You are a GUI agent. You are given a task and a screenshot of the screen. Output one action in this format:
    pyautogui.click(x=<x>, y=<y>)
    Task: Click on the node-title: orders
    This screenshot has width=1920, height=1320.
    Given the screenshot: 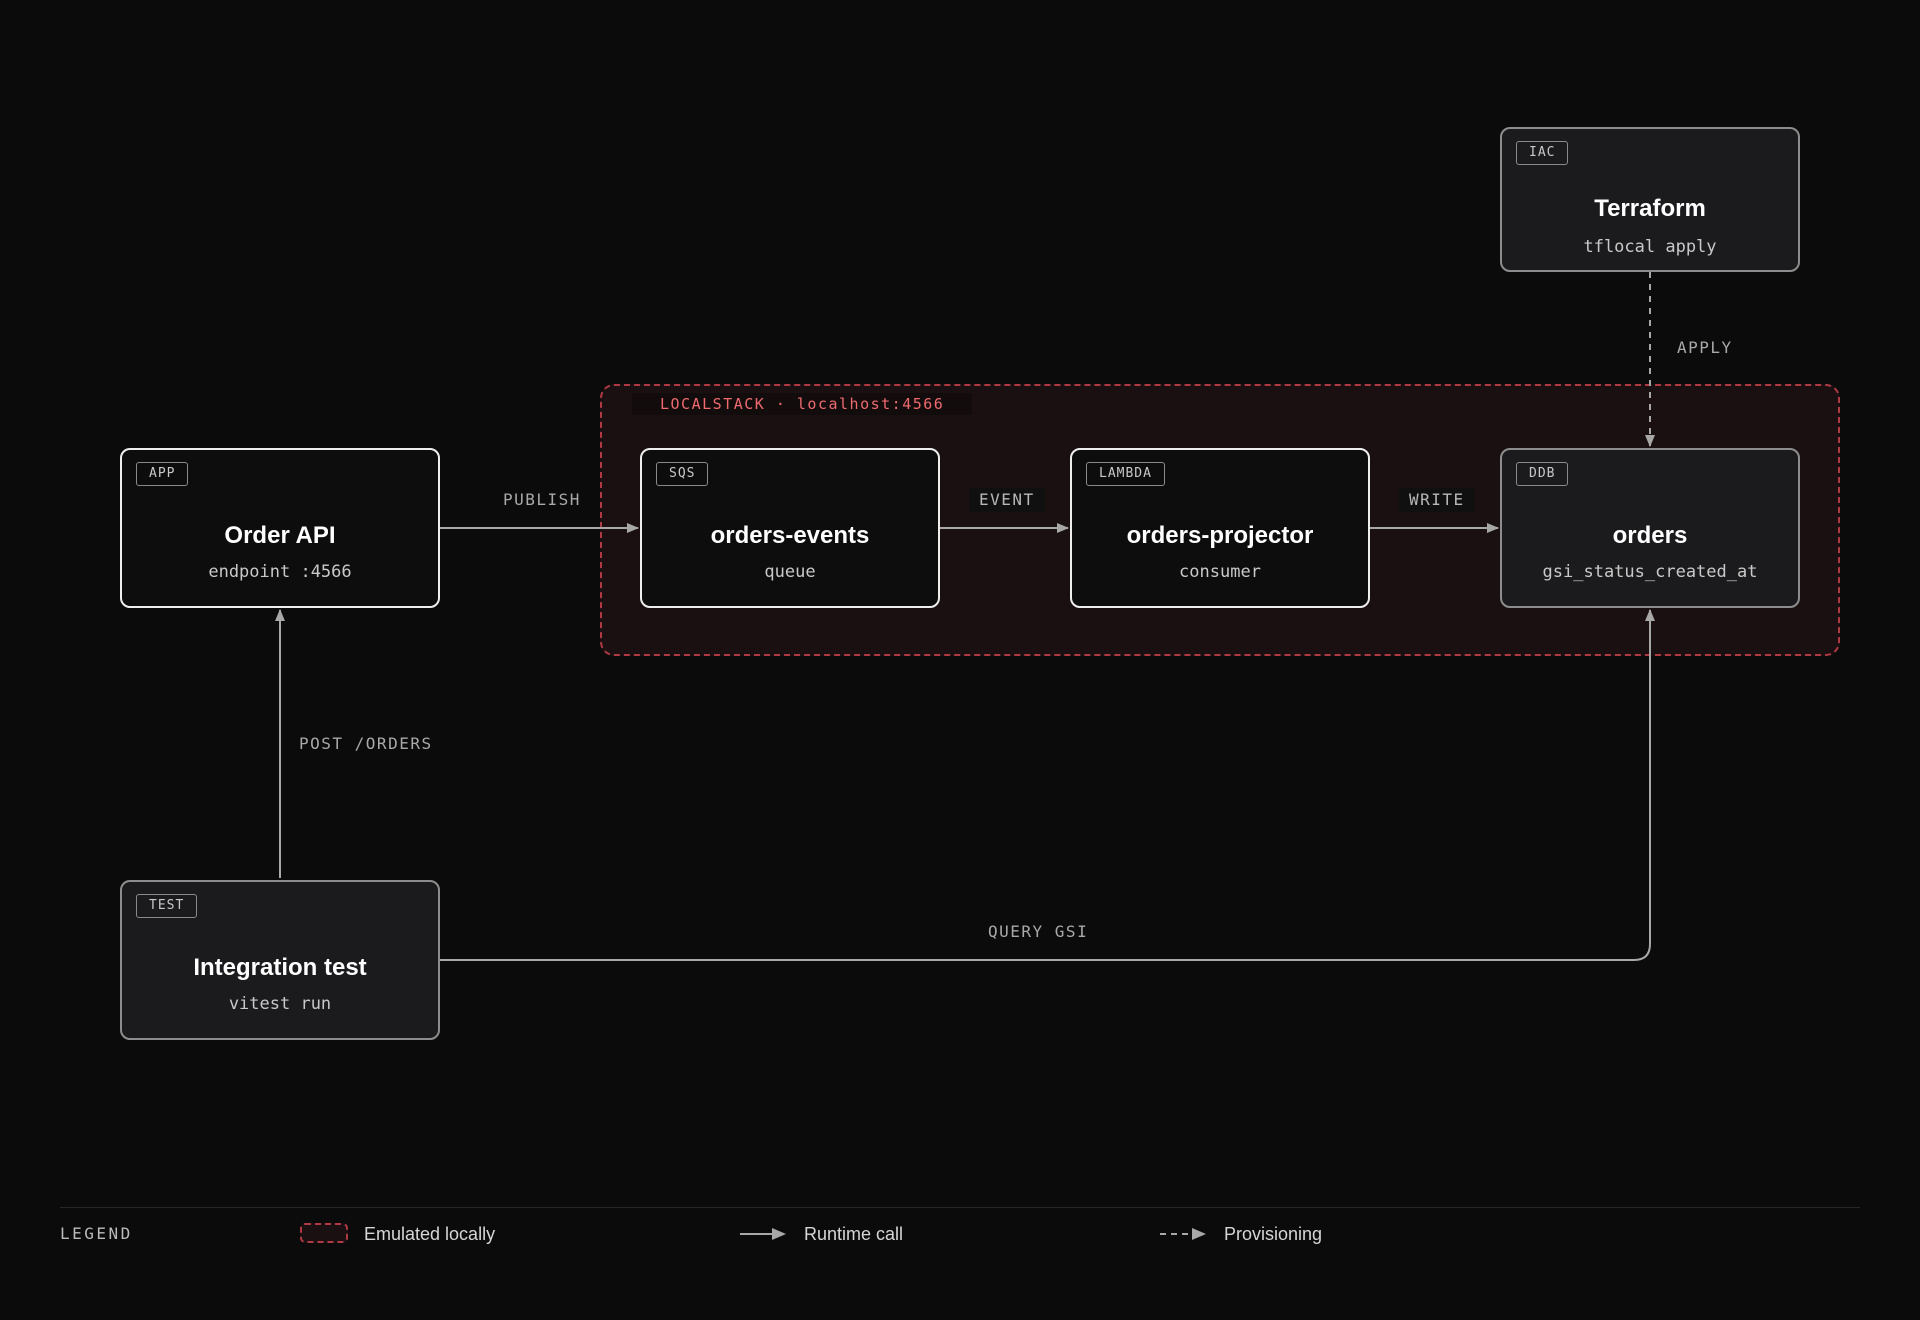 What is the action you would take?
    pyautogui.click(x=1650, y=535)
    